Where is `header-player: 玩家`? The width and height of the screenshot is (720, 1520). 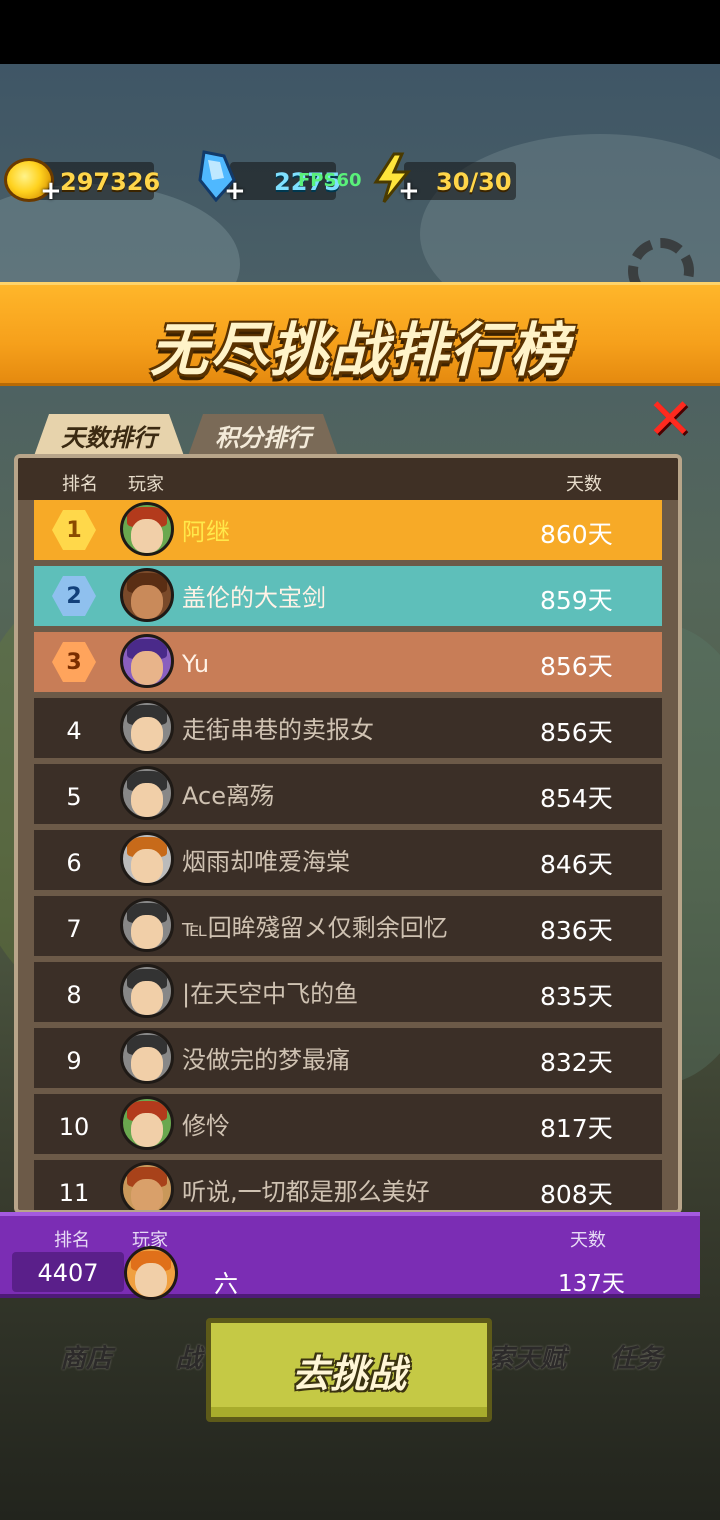
header-player: 玩家 is located at coordinates (146, 484).